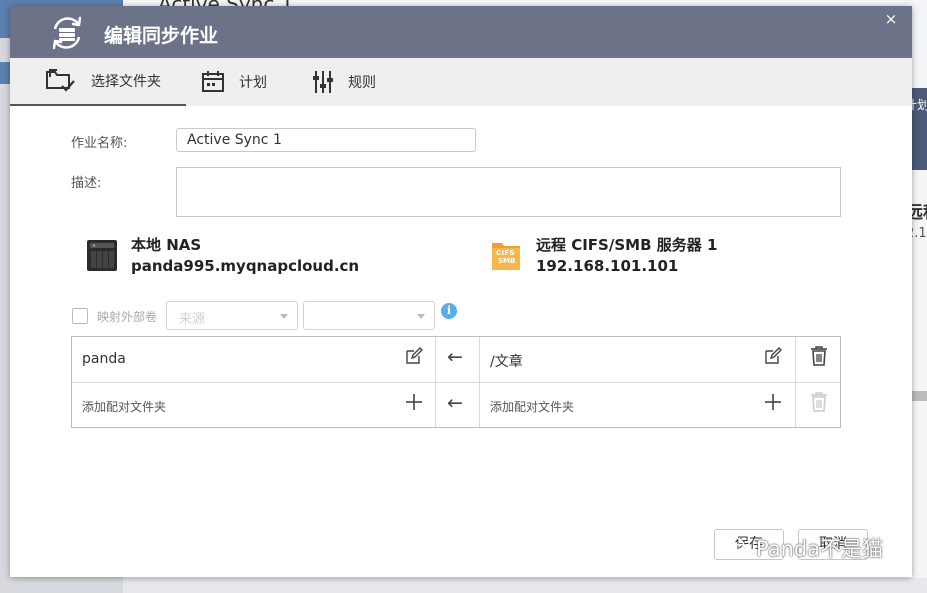  I want to click on trash-icon, so click(819, 356).